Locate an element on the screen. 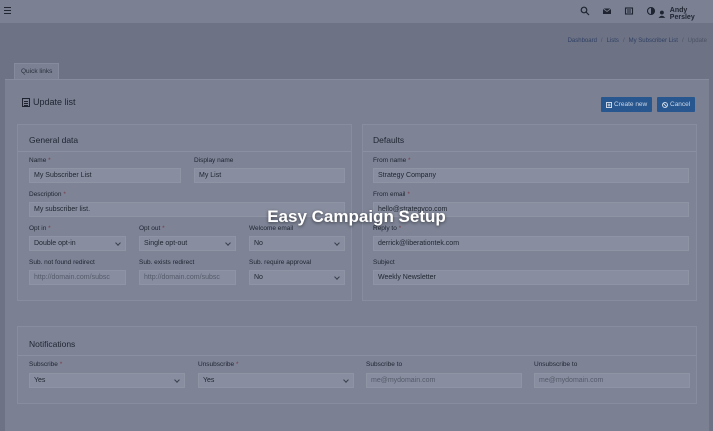  require-approval-select: No is located at coordinates (297, 277).